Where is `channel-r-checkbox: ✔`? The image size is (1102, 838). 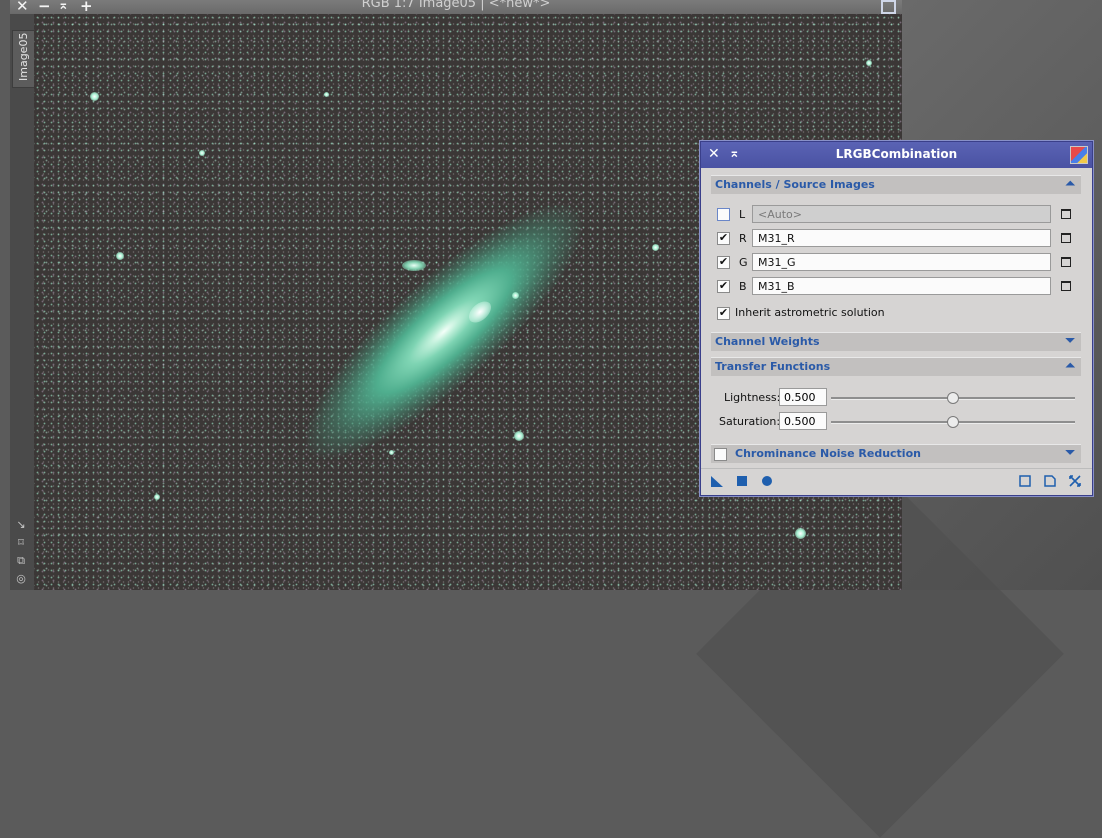 channel-r-checkbox: ✔ is located at coordinates (723, 238).